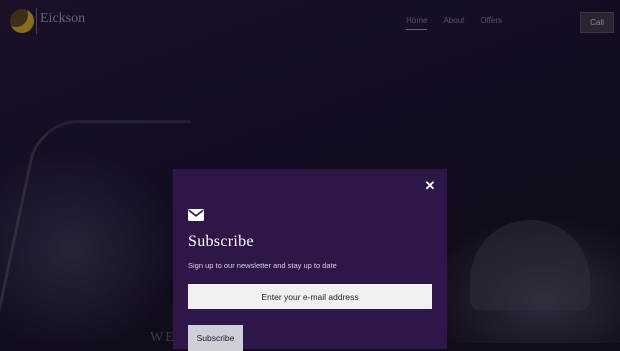 This screenshot has width=620, height=351. Describe the element at coordinates (597, 22) in the screenshot. I see `call-button: Call` at that location.